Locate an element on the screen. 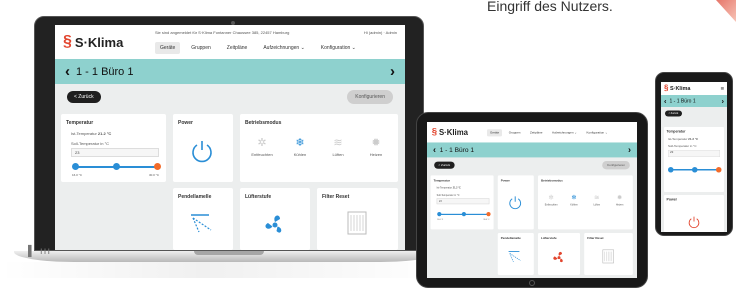 The height and width of the screenshot is (294, 736). tablet-setpoint-label: Soll-Temperatur in °C is located at coordinates (448, 195).